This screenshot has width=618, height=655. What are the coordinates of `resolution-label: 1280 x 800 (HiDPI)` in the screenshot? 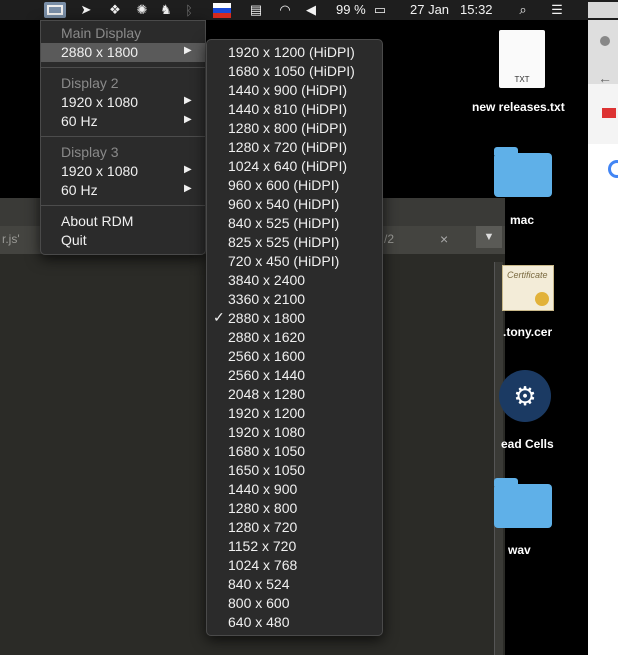 It's located at (288, 128).